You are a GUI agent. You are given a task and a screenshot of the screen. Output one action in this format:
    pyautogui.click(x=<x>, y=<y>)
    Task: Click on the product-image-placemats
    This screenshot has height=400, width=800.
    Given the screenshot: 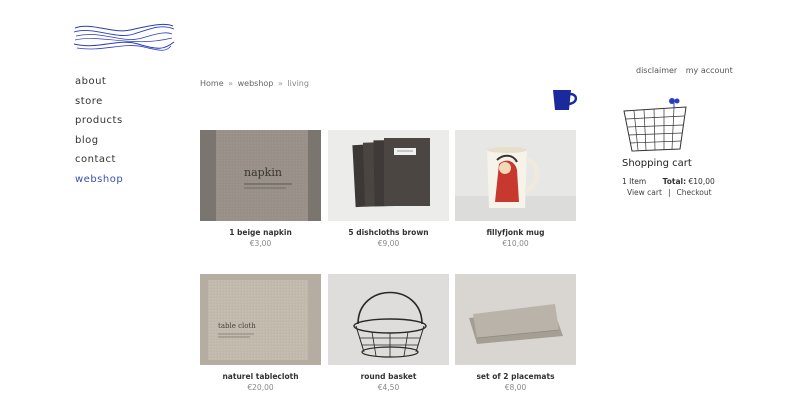 What is the action you would take?
    pyautogui.click(x=515, y=319)
    